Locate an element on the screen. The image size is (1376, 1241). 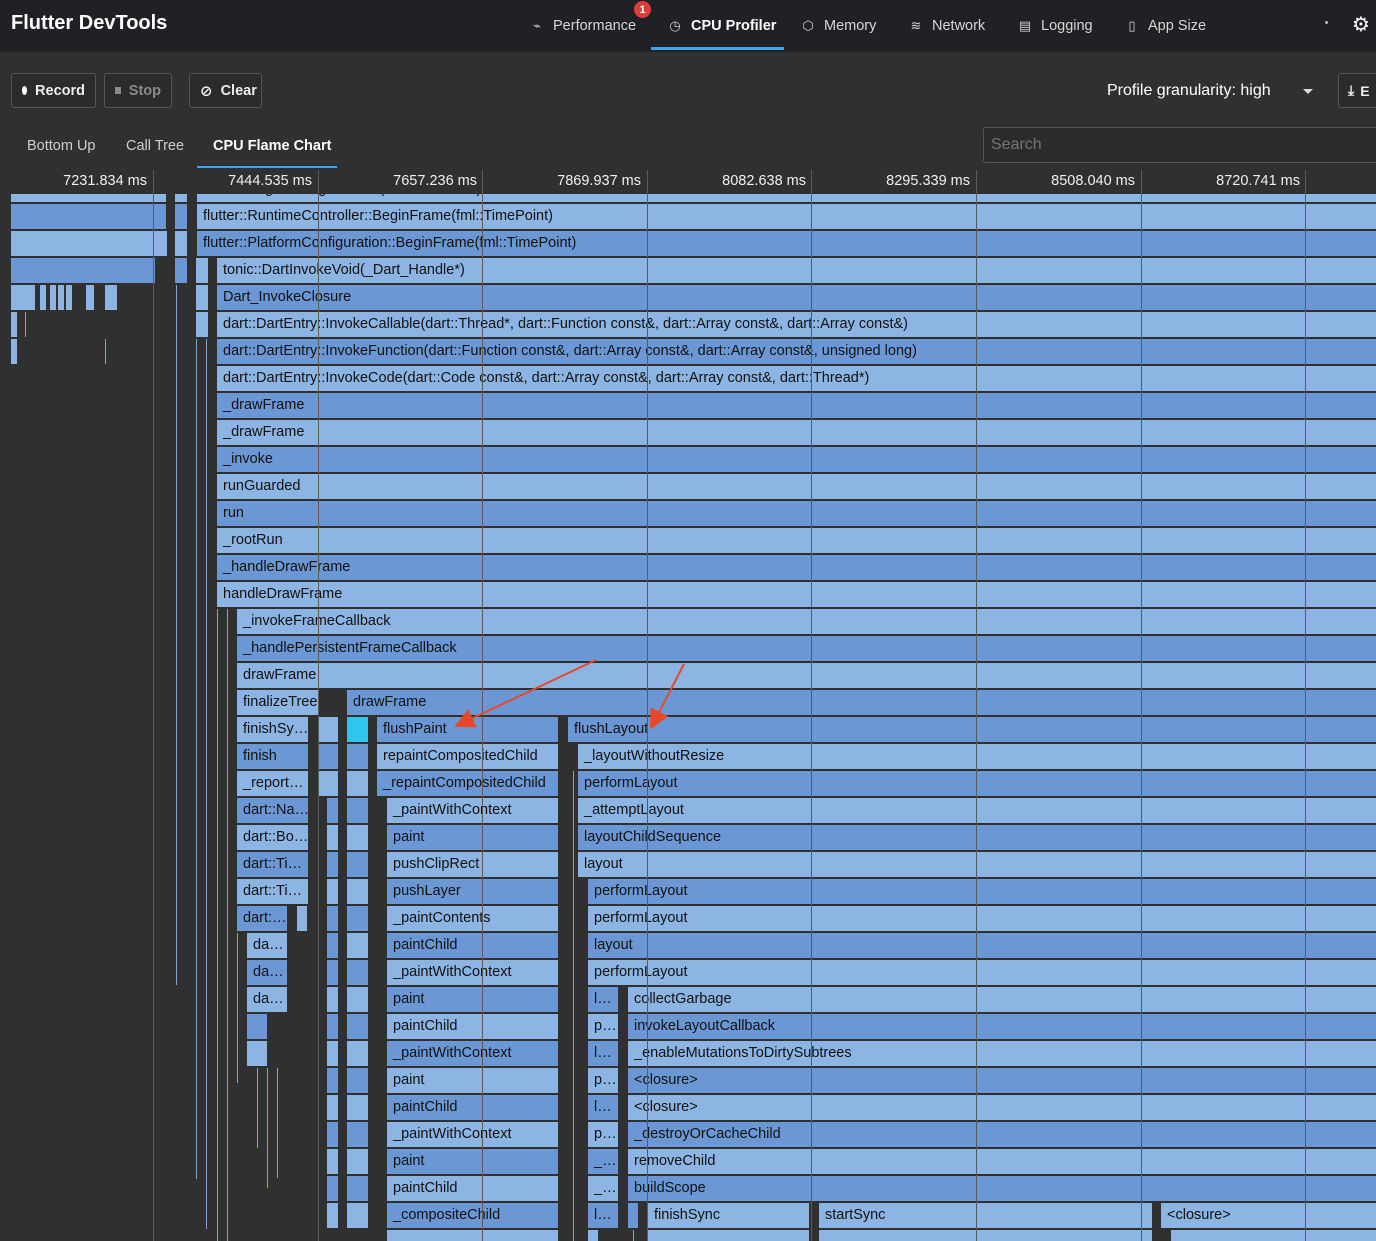
flame-node: _enableMutationsToDirtySubtrees is located at coordinates (1002, 1053).